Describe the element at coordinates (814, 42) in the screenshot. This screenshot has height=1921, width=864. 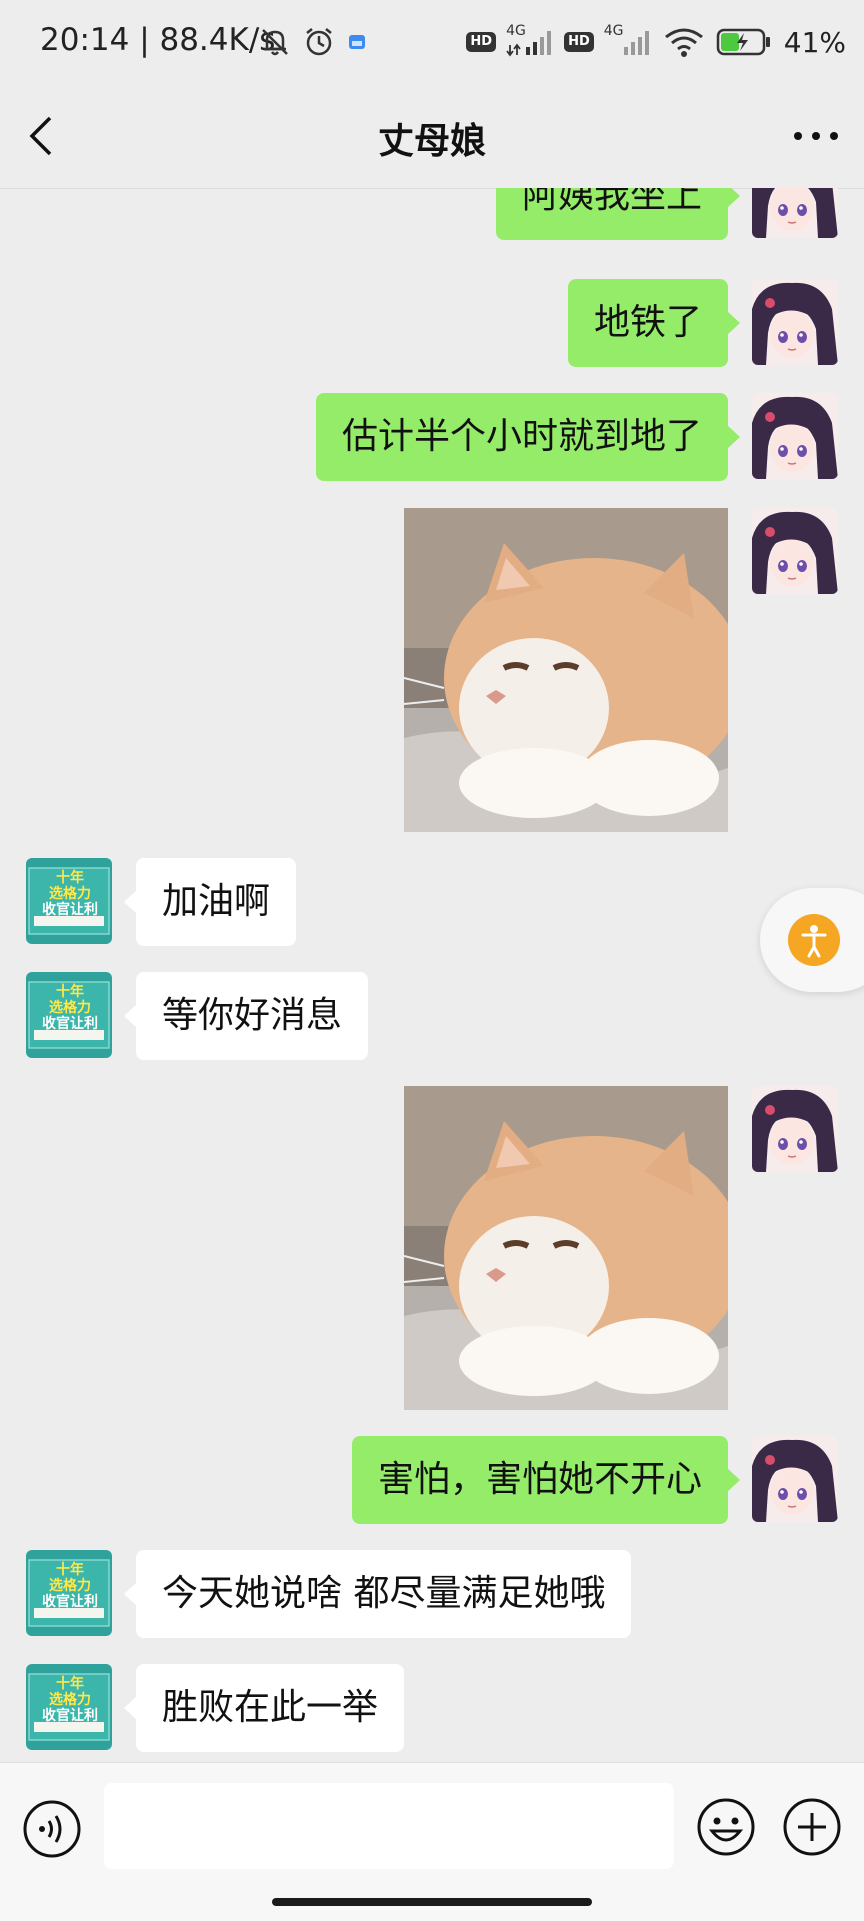
I see `battery-percent: 41%` at that location.